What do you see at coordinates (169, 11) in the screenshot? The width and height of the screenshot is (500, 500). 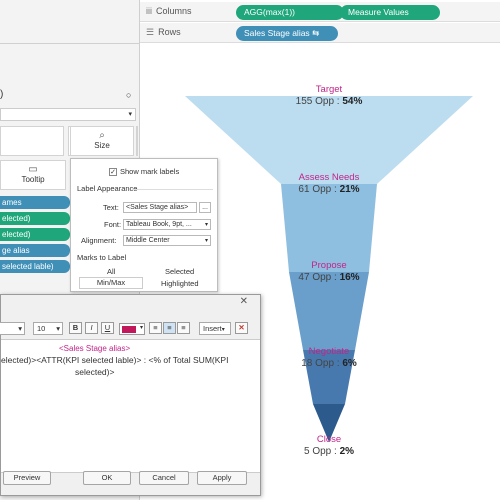 I see `columns-shelf-label: iii Columns` at bounding box center [169, 11].